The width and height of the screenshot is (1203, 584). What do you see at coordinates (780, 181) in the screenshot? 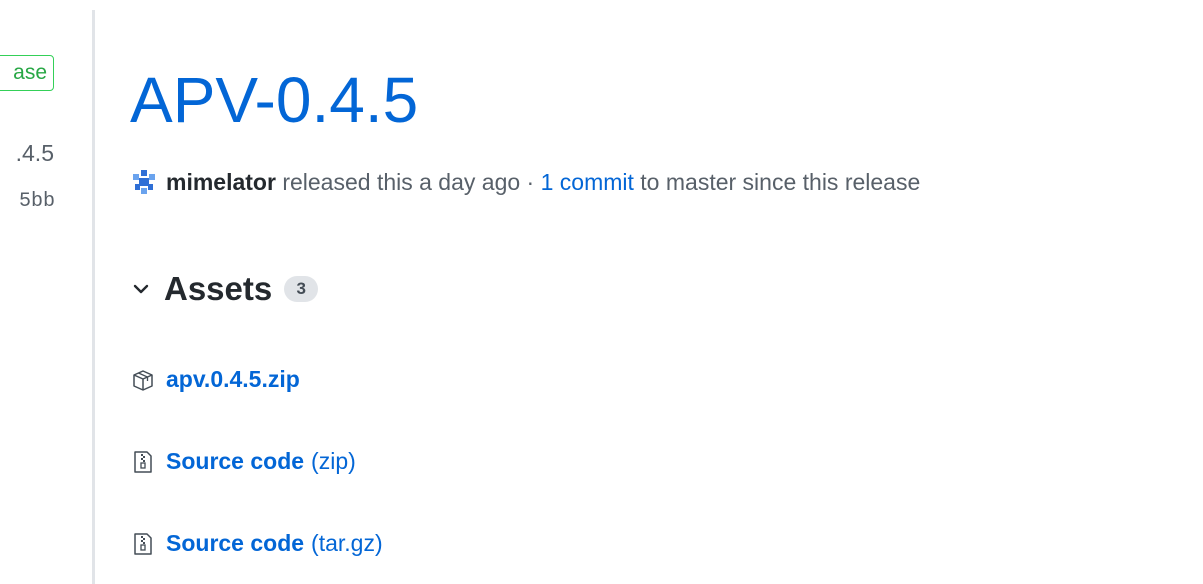
I see `commits-suffix-text: to master since this release` at bounding box center [780, 181].